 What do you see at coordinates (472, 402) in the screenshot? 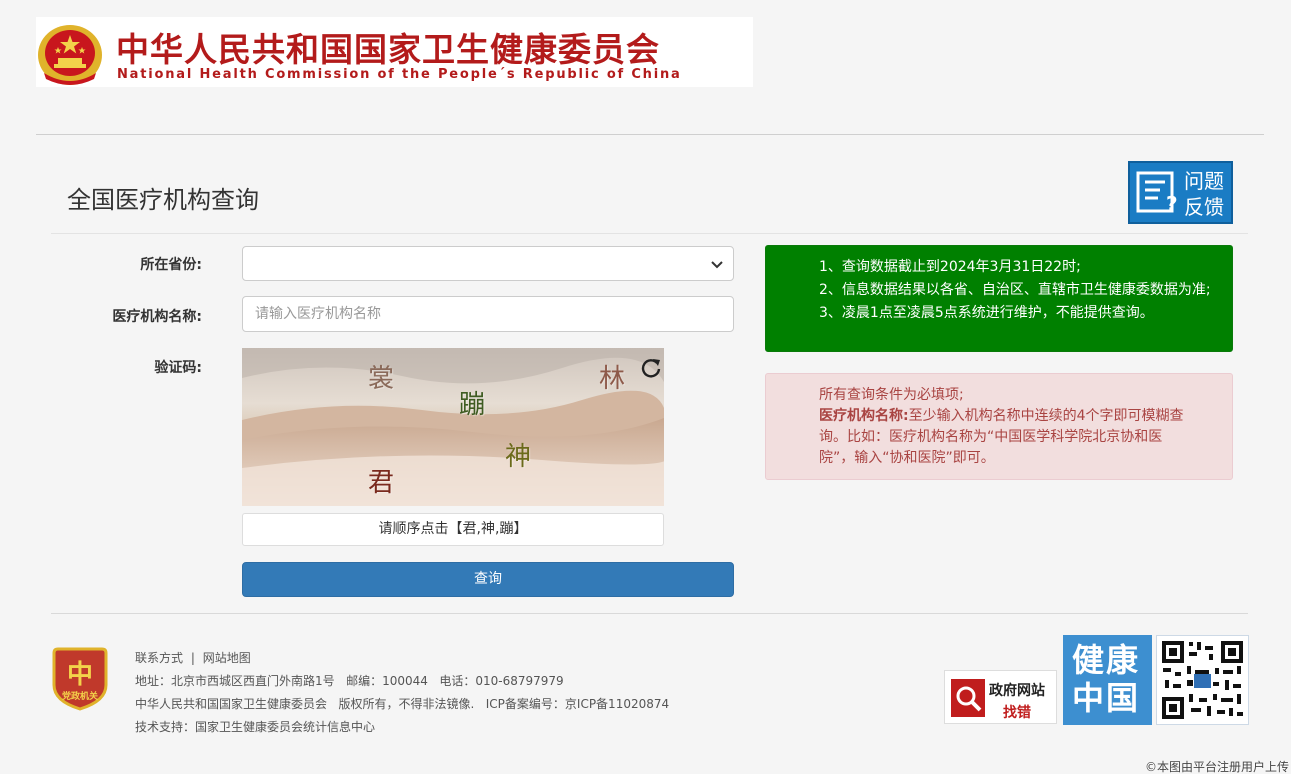
I see `captcha-char: 蹦` at bounding box center [472, 402].